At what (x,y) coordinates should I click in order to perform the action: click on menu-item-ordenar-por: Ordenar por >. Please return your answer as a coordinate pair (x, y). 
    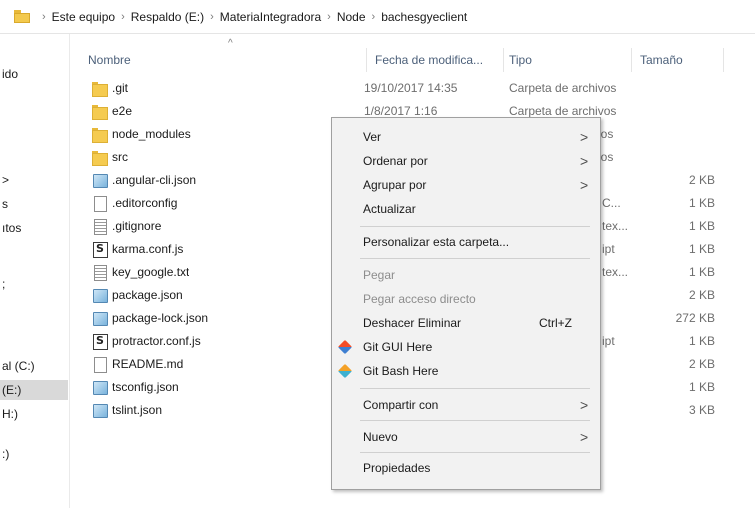
    Looking at the image, I should click on (466, 161).